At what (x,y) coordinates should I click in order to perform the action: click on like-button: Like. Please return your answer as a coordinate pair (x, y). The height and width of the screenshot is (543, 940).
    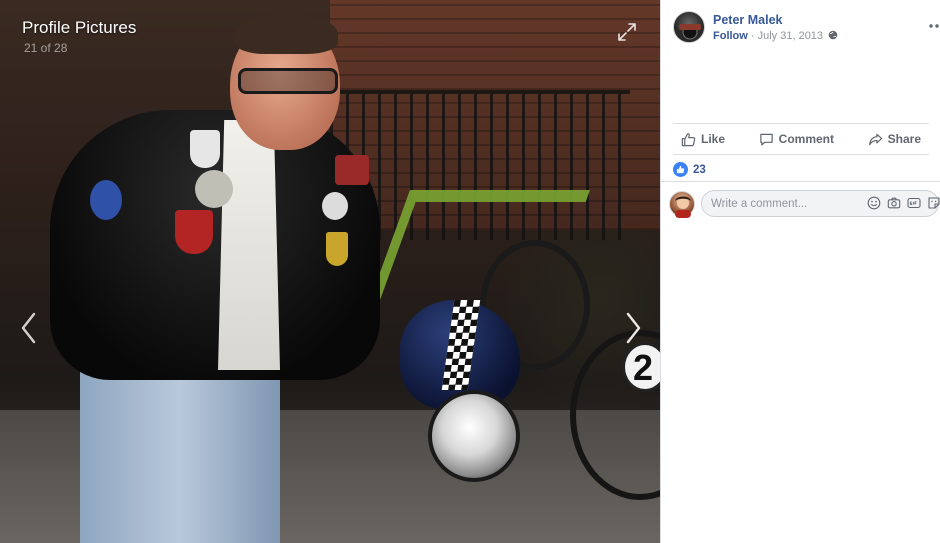
    Looking at the image, I should click on (703, 139).